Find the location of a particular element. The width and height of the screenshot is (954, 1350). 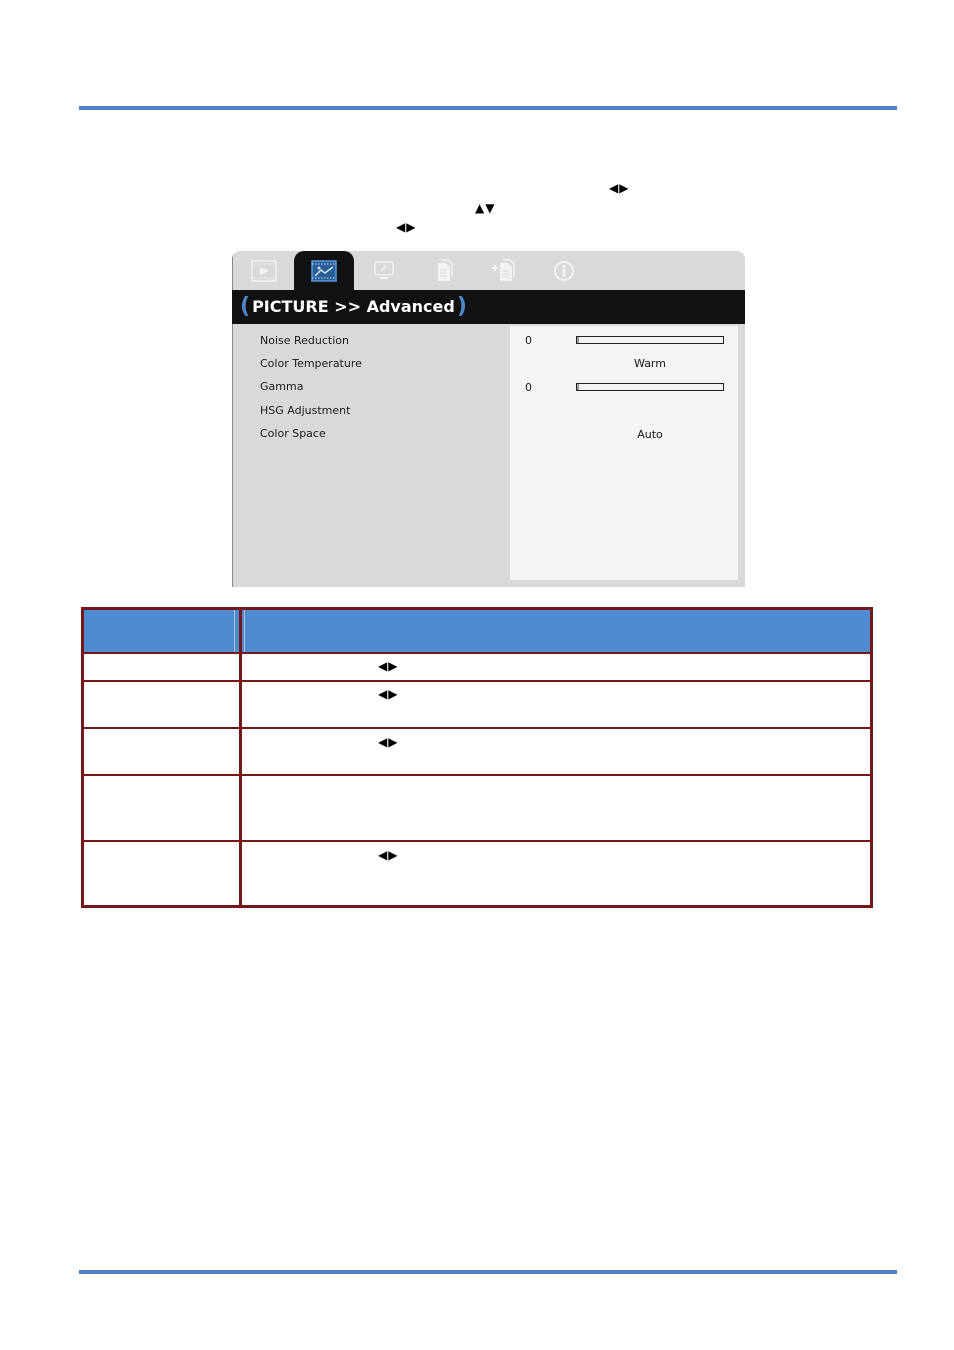

table-header is located at coordinates (477, 631).